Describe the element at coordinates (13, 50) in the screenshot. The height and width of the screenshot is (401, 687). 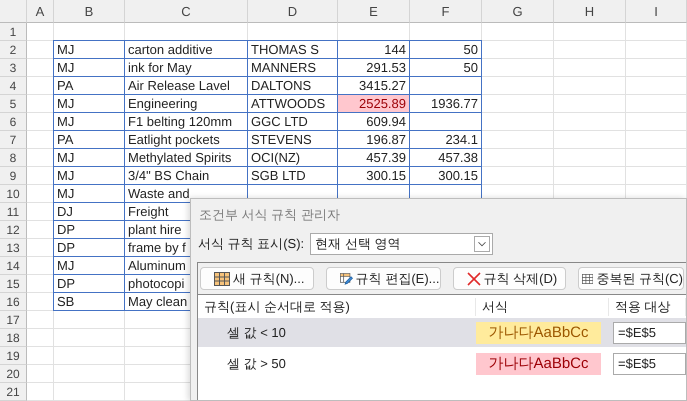
I see `row-header: 2` at that location.